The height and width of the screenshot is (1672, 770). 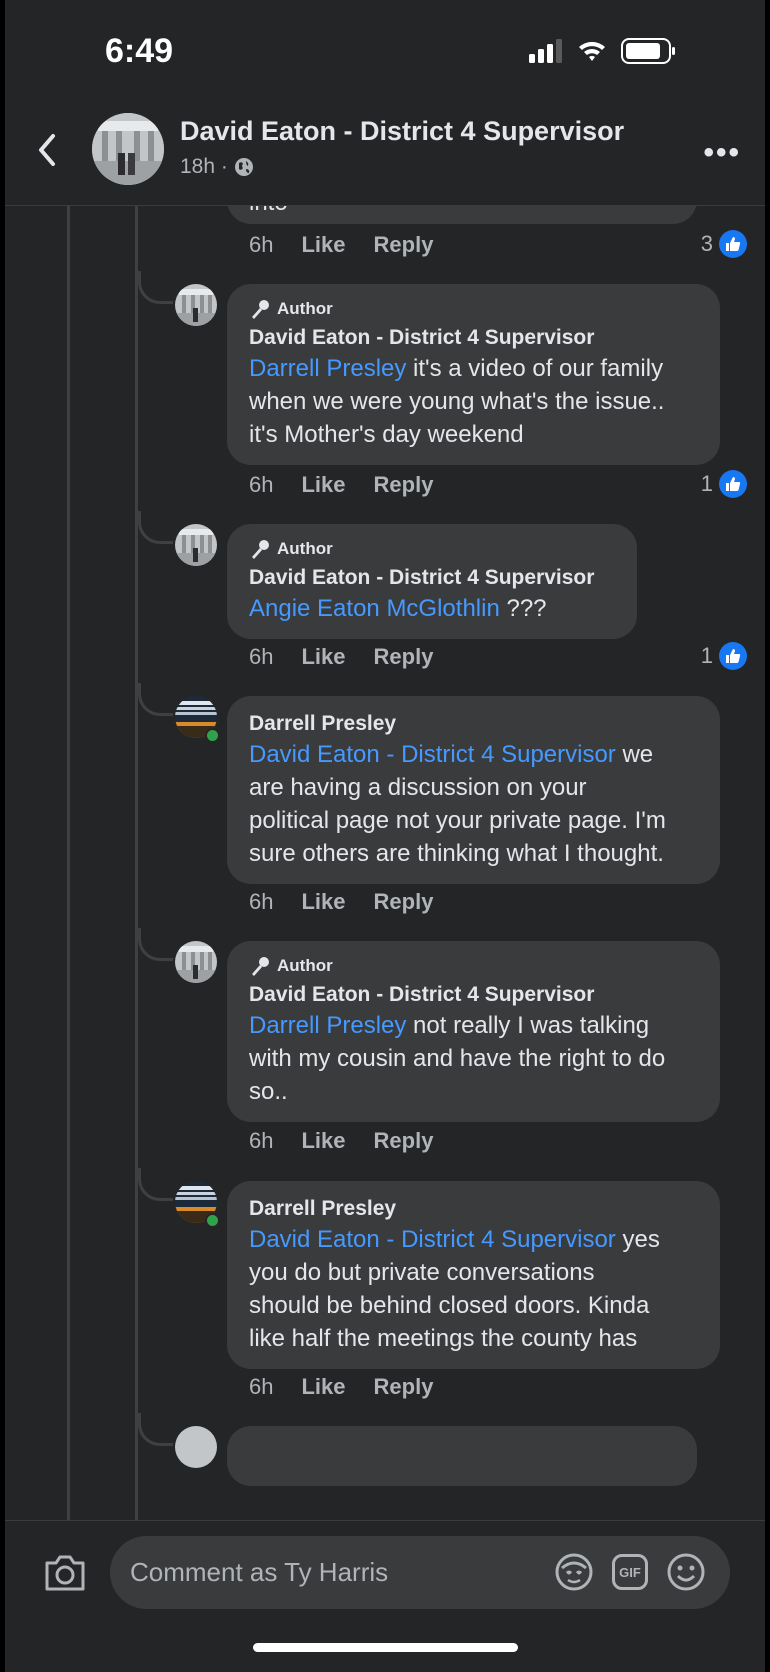 I want to click on page-avatar, so click(x=128, y=149).